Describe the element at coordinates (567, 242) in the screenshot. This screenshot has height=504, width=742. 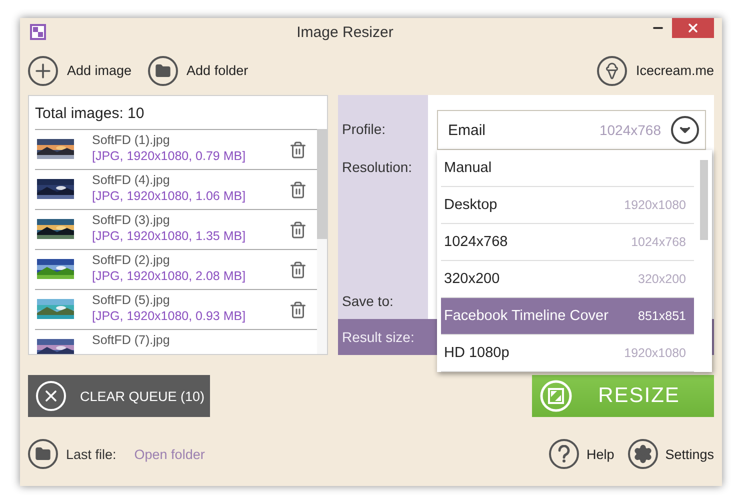
I see `profile-option: 1024x768 1024x768` at that location.